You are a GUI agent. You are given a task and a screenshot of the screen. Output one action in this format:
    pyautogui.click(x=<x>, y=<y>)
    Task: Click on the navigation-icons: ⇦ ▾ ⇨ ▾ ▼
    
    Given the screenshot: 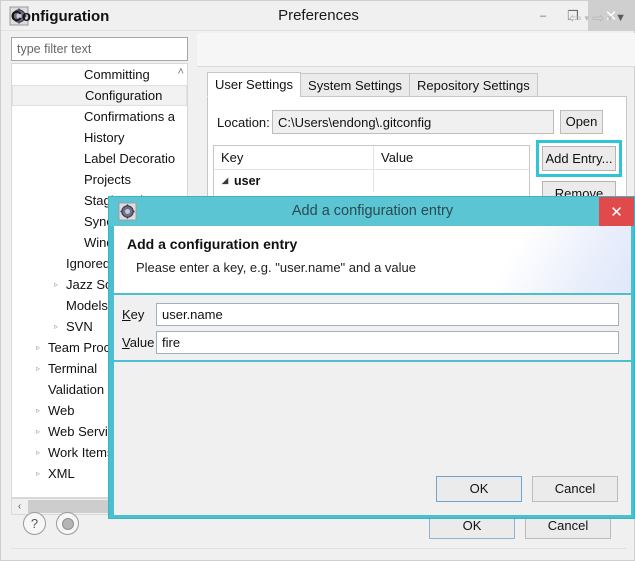 What is the action you would take?
    pyautogui.click(x=597, y=18)
    